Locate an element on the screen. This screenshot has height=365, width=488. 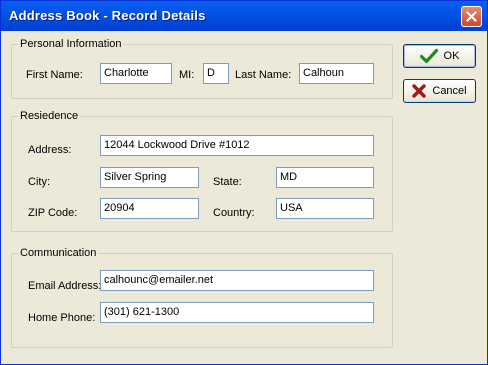
cancel-button: Cancel is located at coordinates (439, 91).